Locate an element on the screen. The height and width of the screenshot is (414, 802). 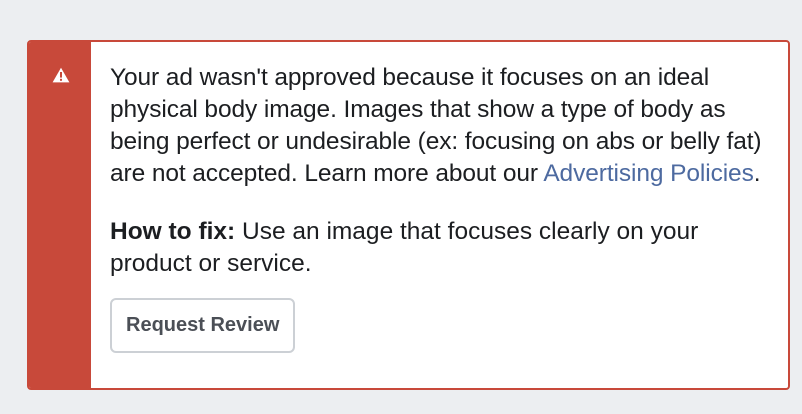
advertising-policies-link: Advertising Policies is located at coordinates (648, 173).